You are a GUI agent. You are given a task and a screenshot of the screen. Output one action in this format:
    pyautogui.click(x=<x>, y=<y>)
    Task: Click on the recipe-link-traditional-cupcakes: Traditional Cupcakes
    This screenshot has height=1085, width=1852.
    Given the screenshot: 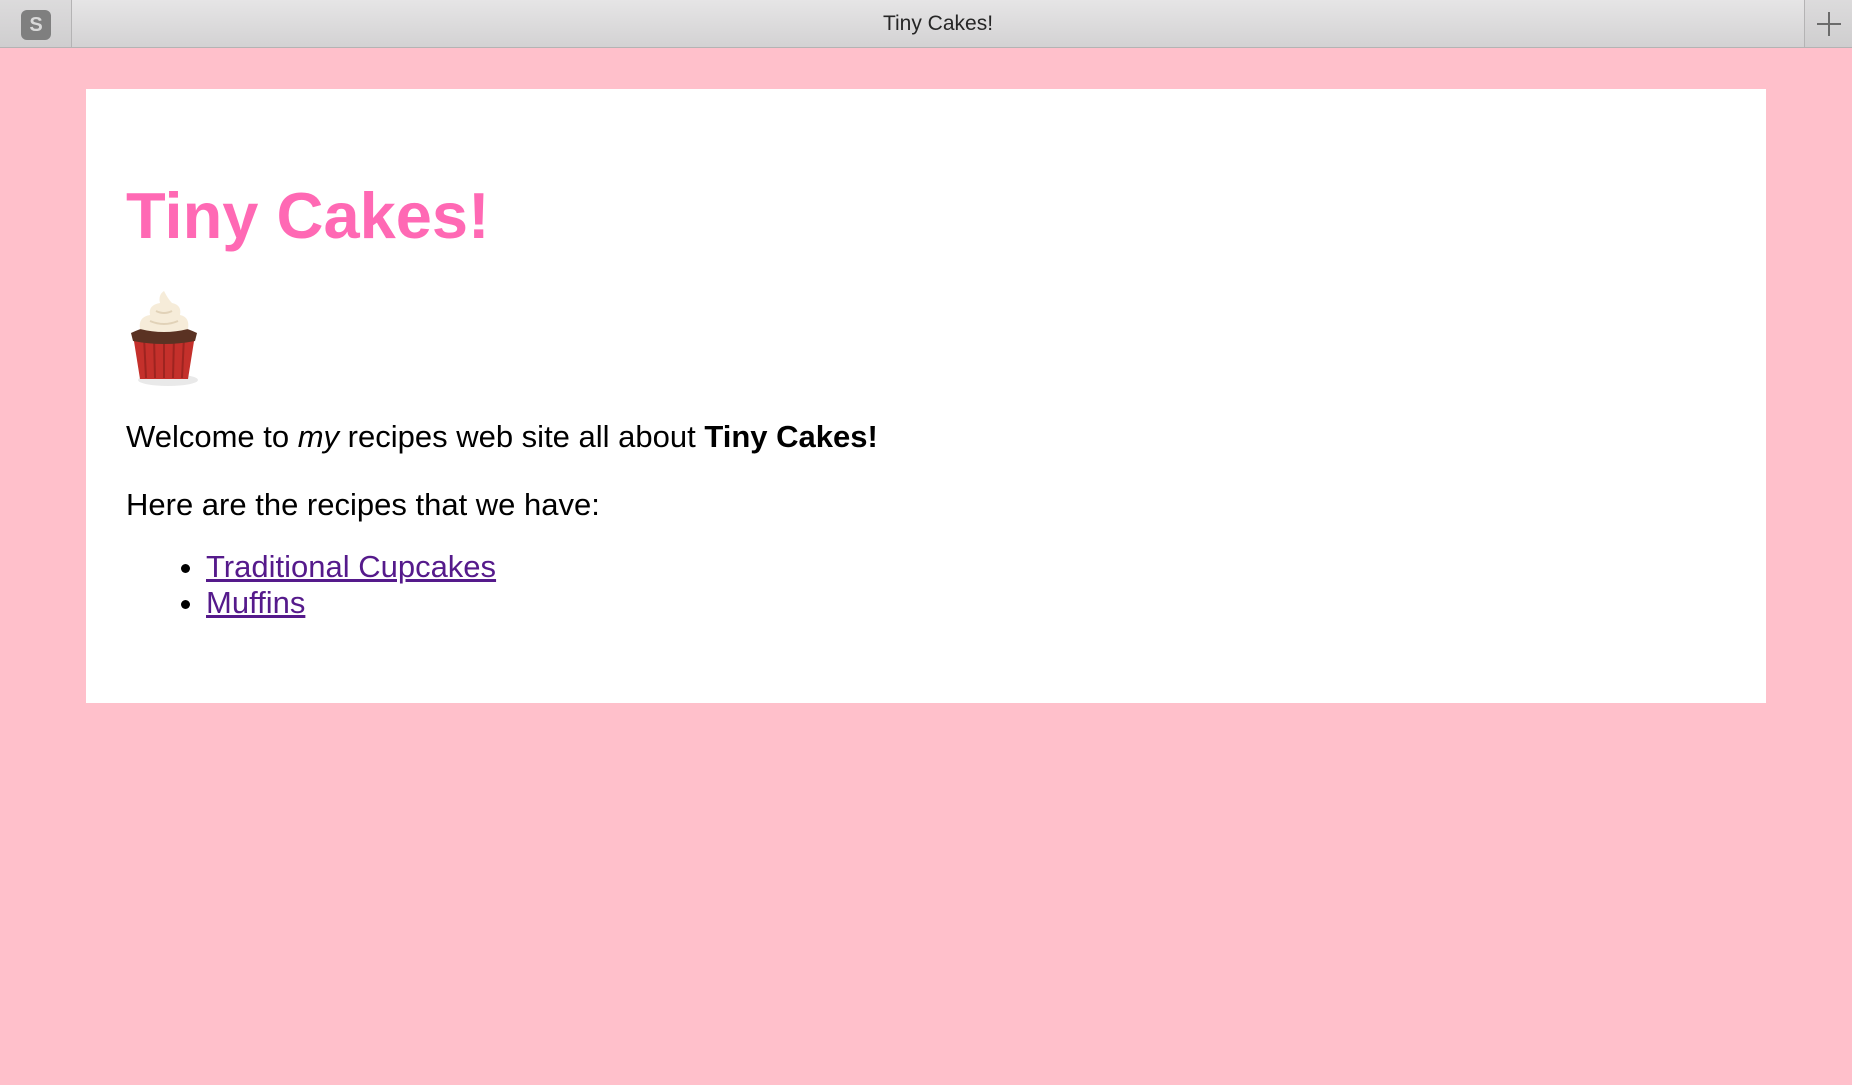 What is the action you would take?
    pyautogui.click(x=351, y=566)
    